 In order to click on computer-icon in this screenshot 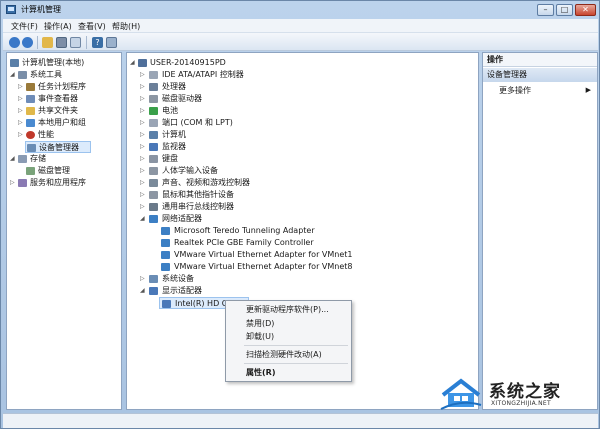, I will do `click(142, 63)`.